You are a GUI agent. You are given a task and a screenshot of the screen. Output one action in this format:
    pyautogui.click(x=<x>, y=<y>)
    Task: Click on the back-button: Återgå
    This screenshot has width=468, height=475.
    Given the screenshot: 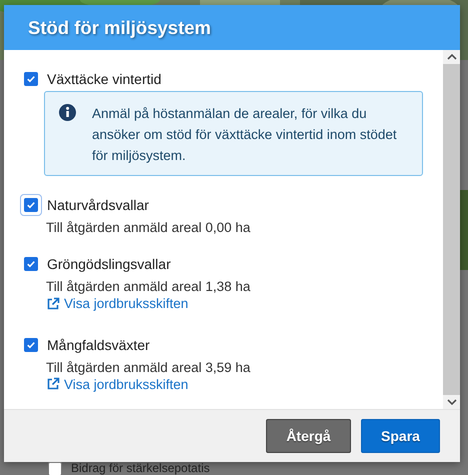 What is the action you would take?
    pyautogui.click(x=308, y=436)
    